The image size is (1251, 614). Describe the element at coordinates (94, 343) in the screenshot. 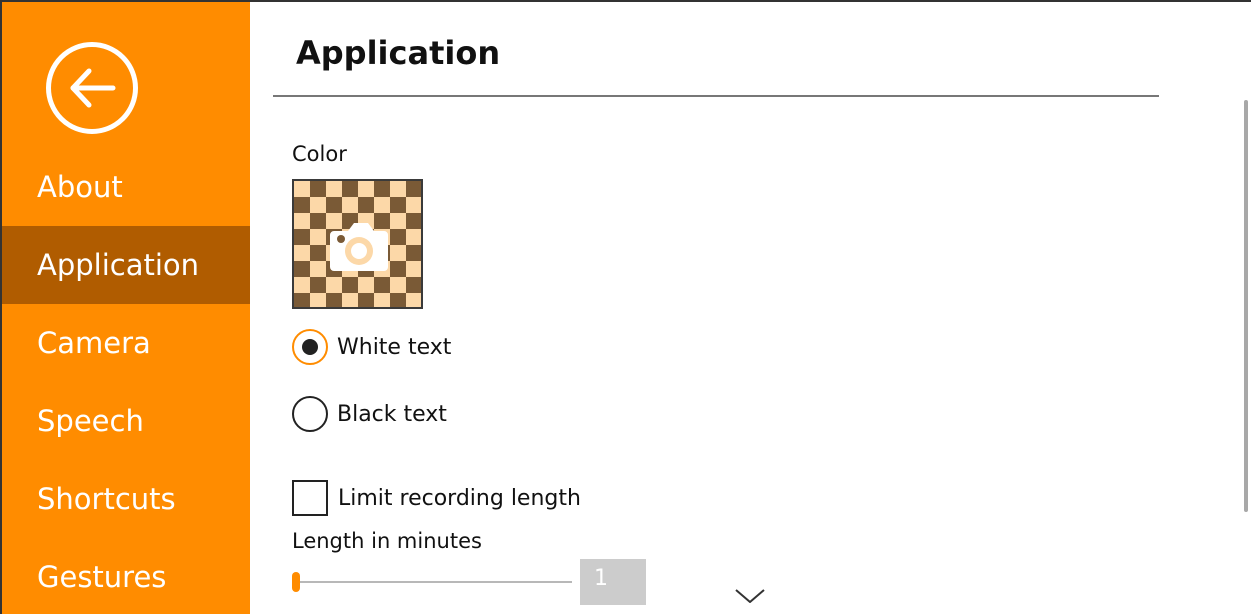

I see `sidebar-item-label: Camera` at that location.